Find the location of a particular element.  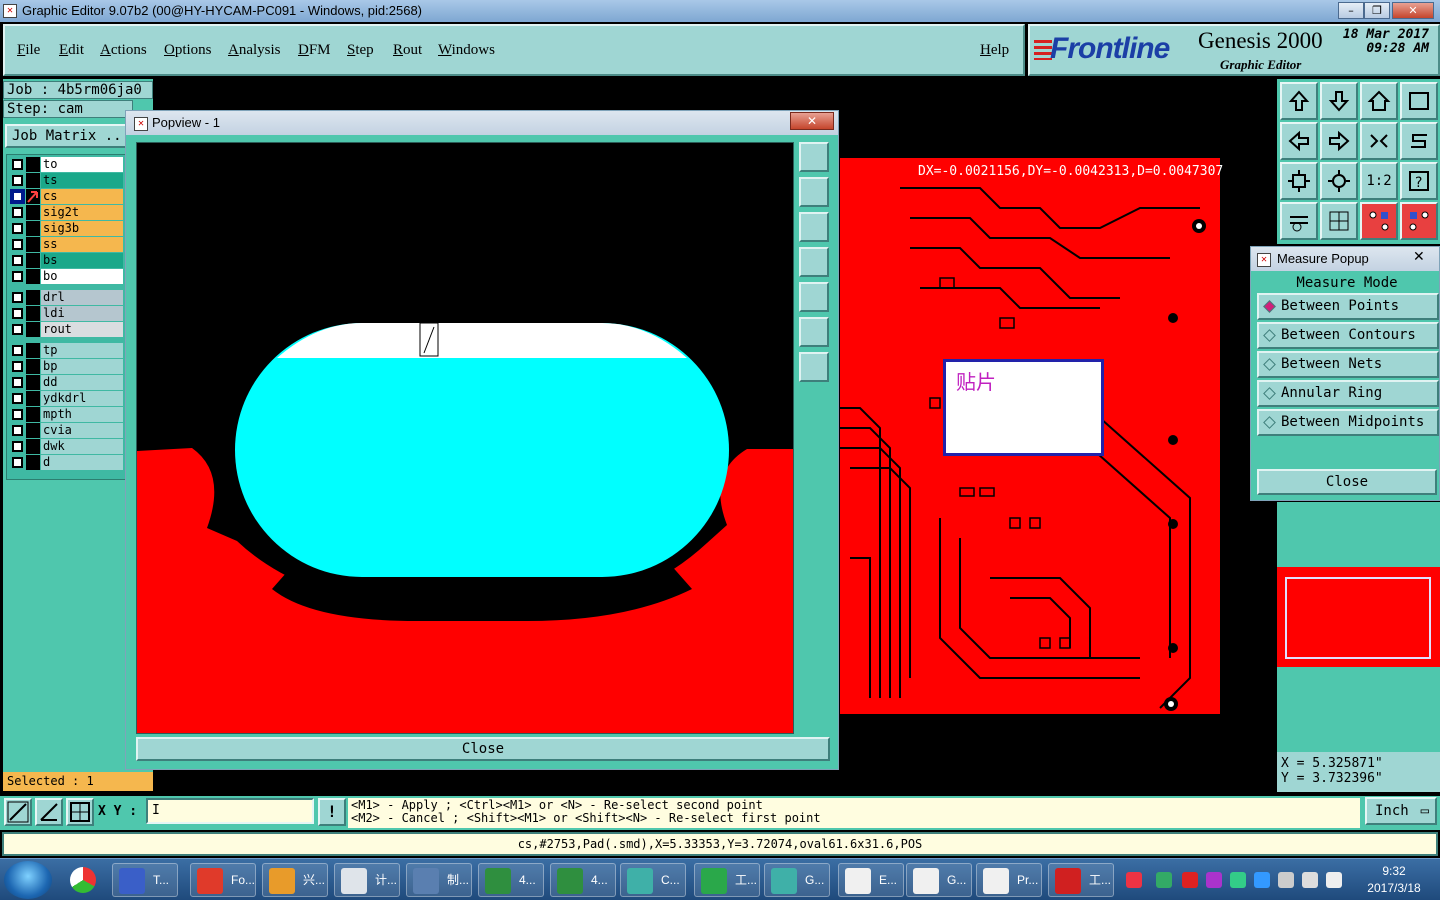

layer-name: mpth is located at coordinates (82, 414).